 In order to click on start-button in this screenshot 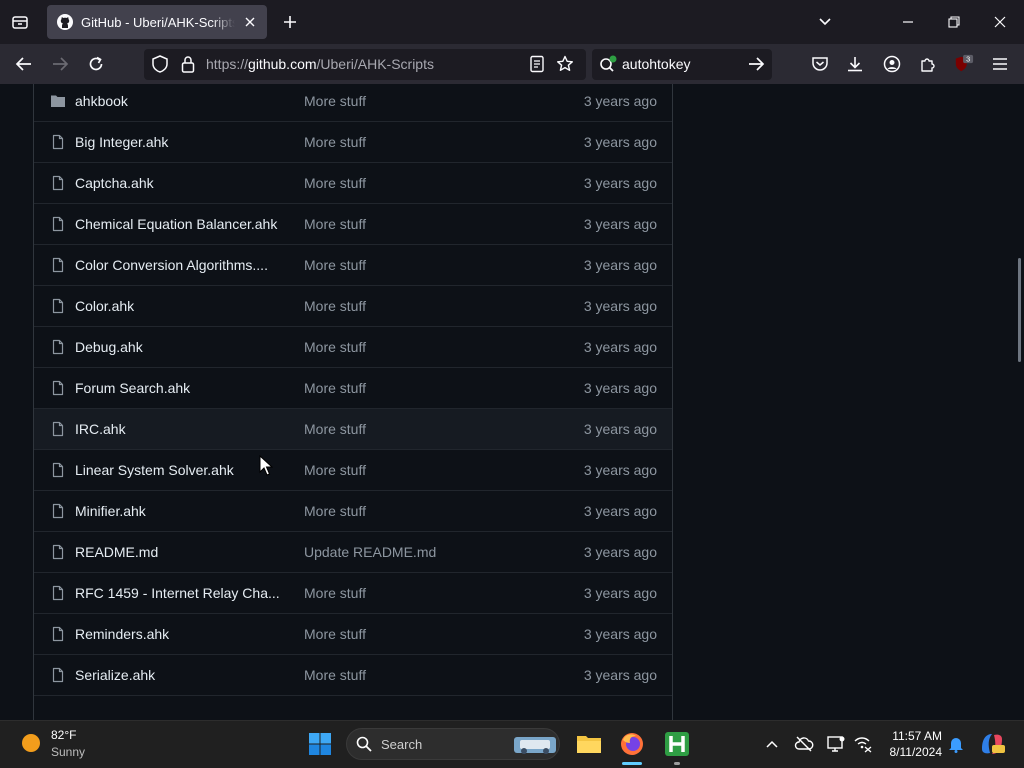, I will do `click(320, 744)`.